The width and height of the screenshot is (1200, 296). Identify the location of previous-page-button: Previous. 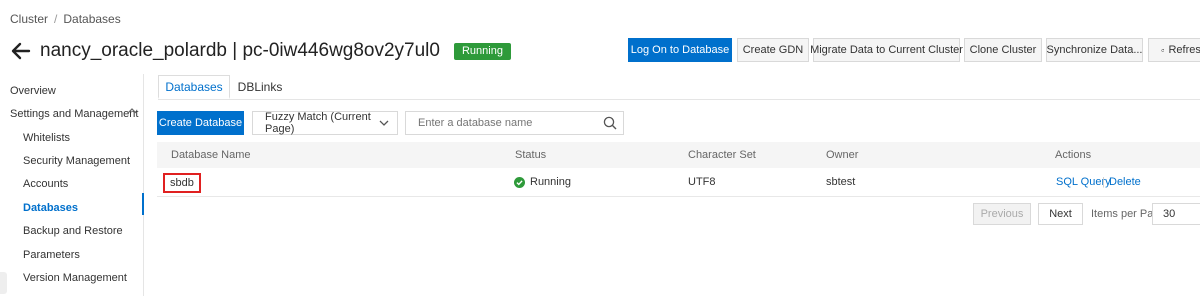
(1002, 214).